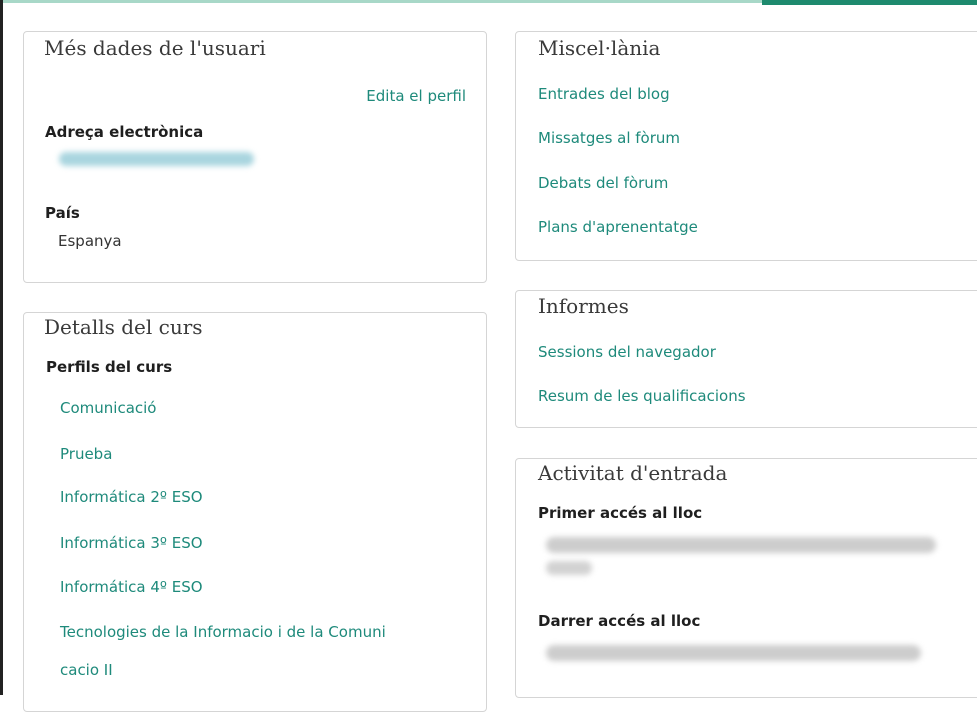  Describe the element at coordinates (155, 48) in the screenshot. I see `user-details-title: Més dades de l'usuari` at that location.